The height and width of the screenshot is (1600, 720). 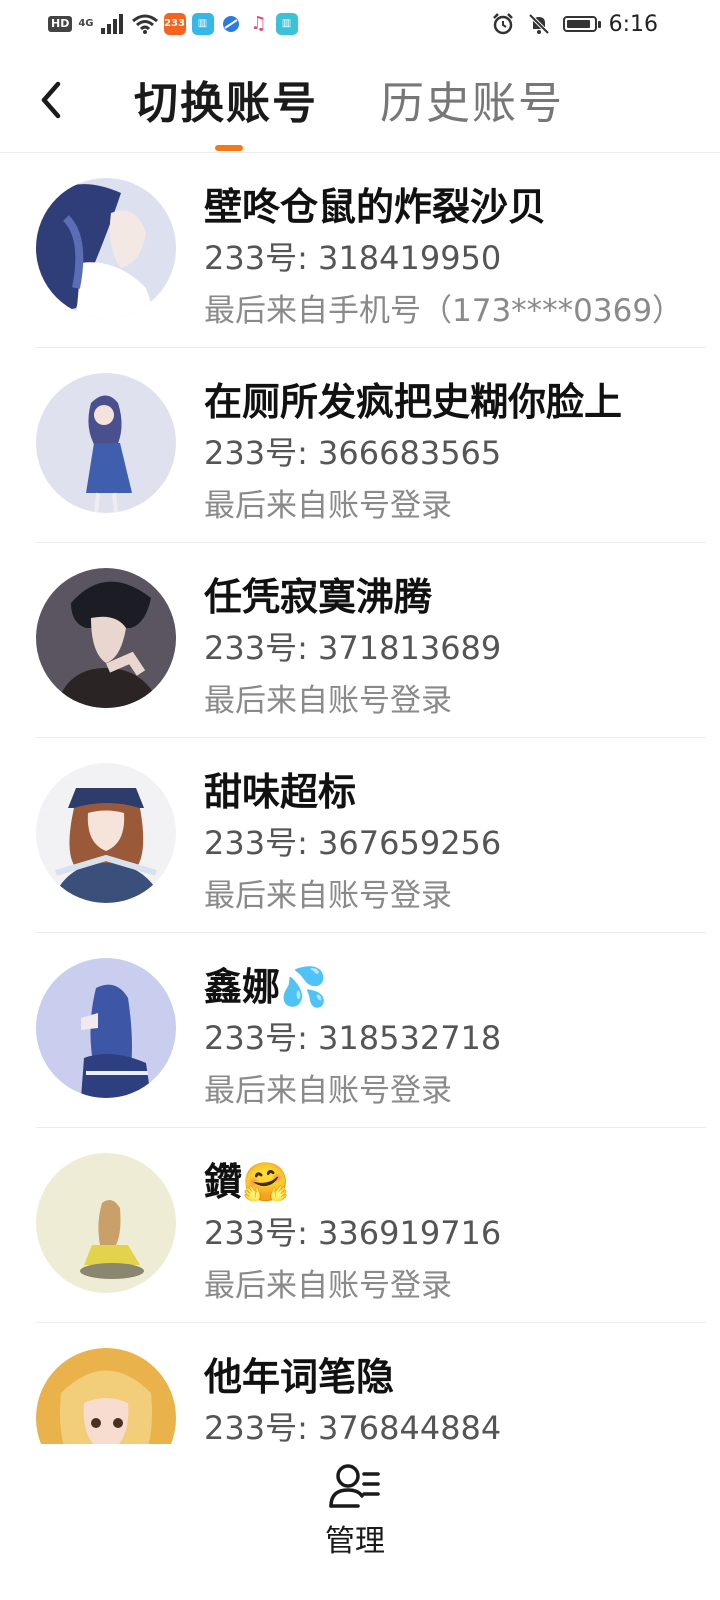 What do you see at coordinates (353, 843) in the screenshot?
I see `account-id: 233号: 367659256` at bounding box center [353, 843].